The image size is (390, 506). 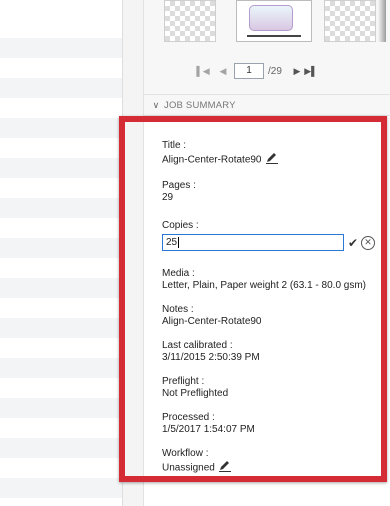 I want to click on title-label: Title :, so click(x=174, y=145).